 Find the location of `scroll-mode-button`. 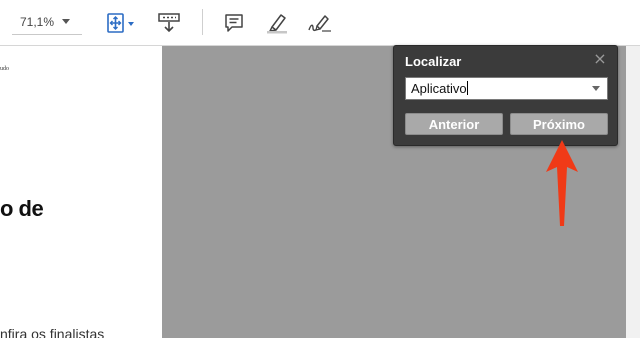

scroll-mode-button is located at coordinates (169, 23).